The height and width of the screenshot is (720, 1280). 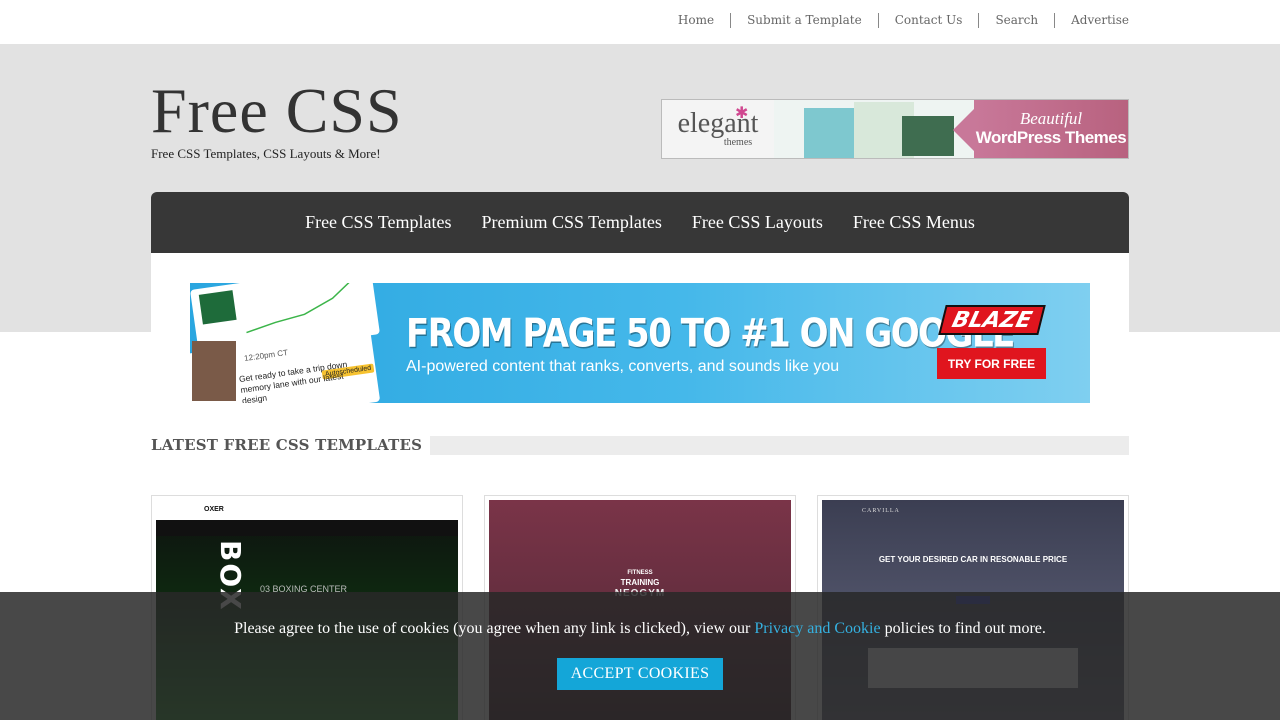 I want to click on theme-screenshots, so click(x=874, y=129).